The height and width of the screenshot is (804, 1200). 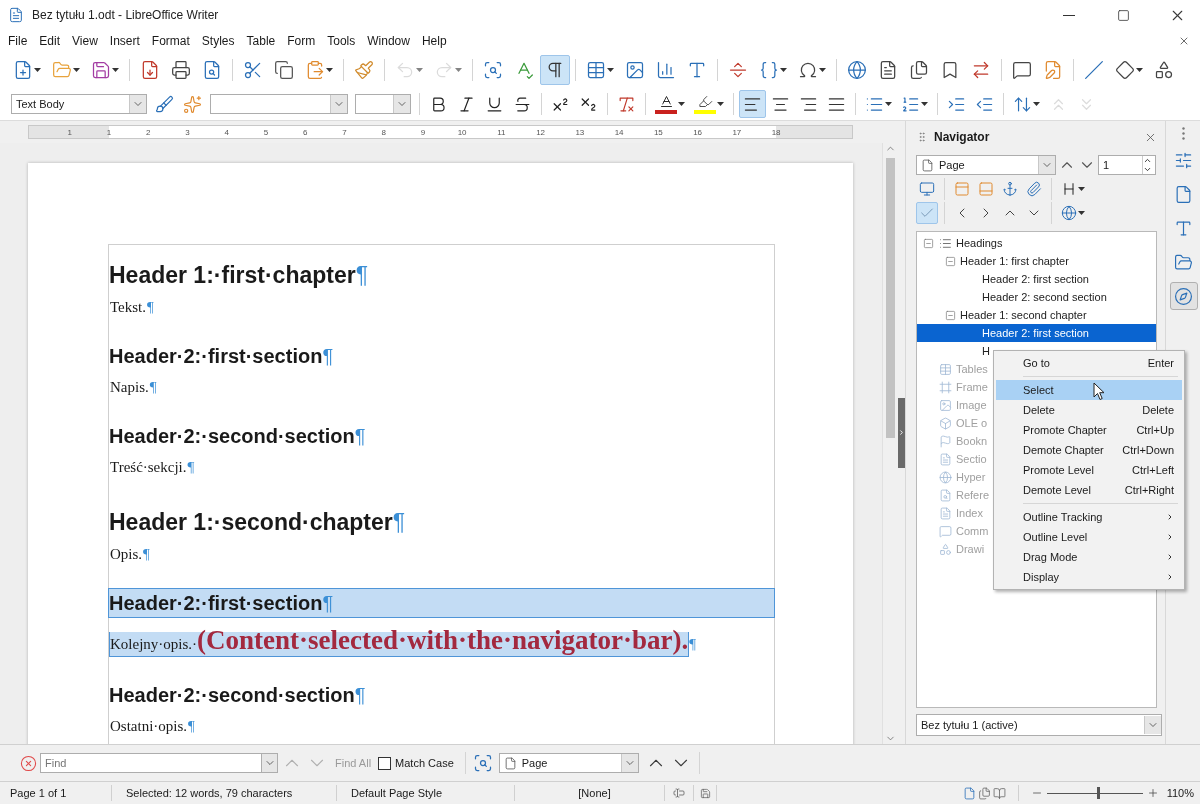 What do you see at coordinates (266, 132) in the screenshot?
I see `ruler-number: 5` at bounding box center [266, 132].